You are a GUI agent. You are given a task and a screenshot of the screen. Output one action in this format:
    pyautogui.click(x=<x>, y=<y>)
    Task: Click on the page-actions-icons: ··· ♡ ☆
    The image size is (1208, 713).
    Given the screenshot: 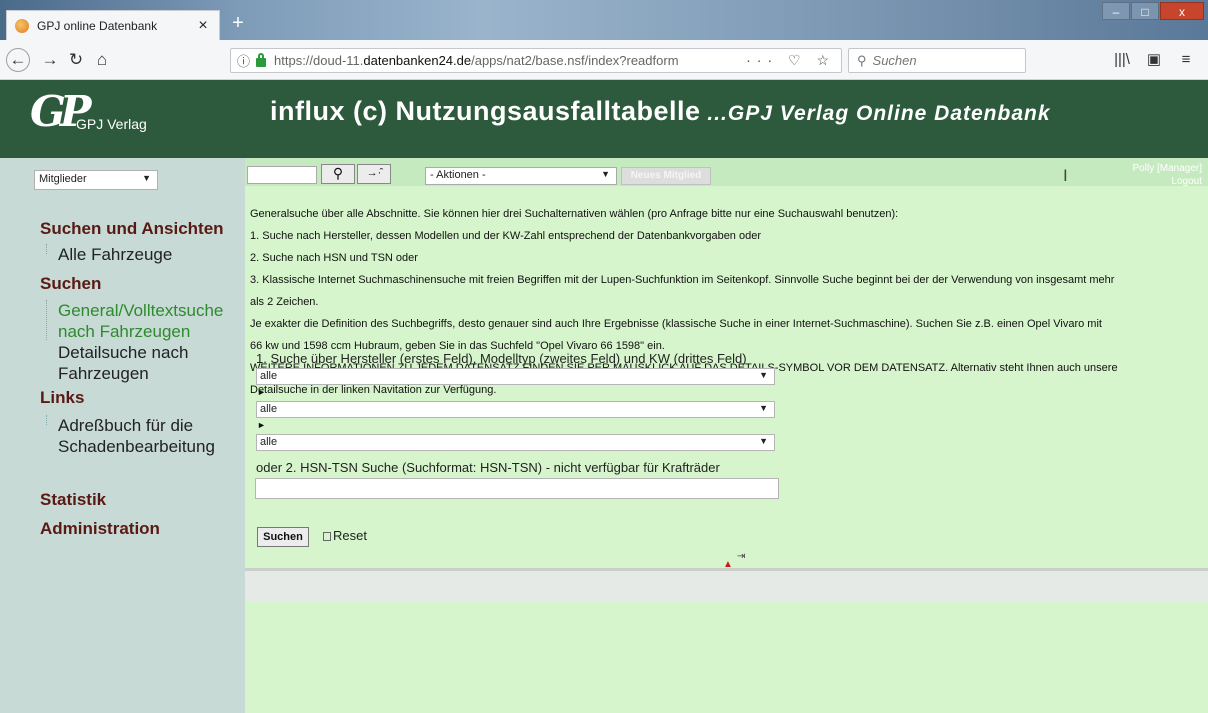 What is the action you would take?
    pyautogui.click(x=790, y=60)
    